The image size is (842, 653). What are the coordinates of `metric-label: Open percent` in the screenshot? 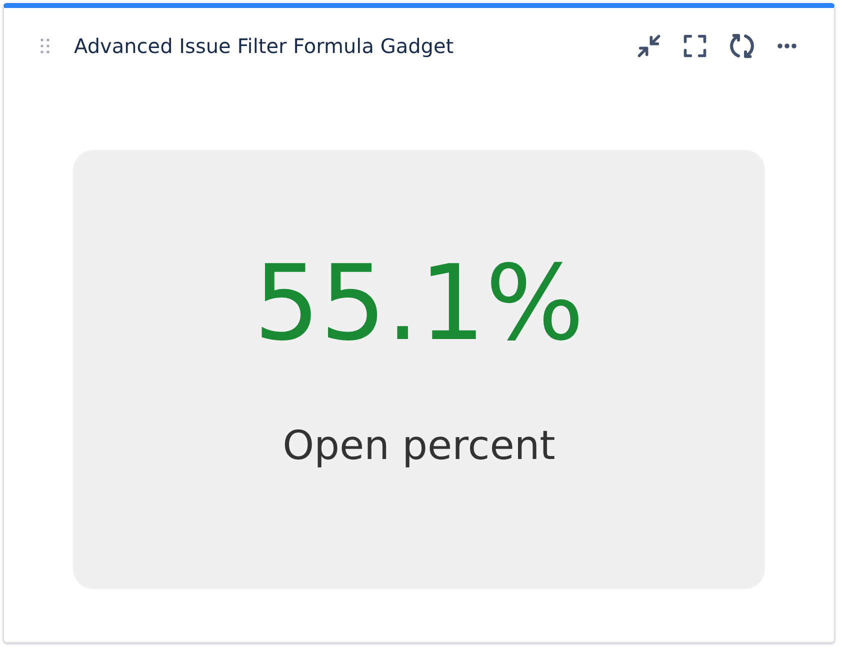 It's located at (419, 445).